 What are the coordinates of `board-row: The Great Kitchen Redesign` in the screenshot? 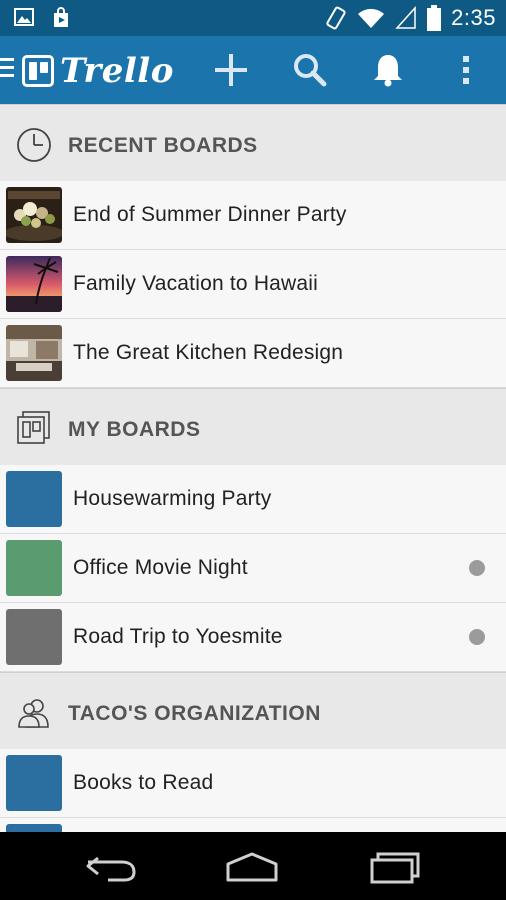 It's located at (253, 353).